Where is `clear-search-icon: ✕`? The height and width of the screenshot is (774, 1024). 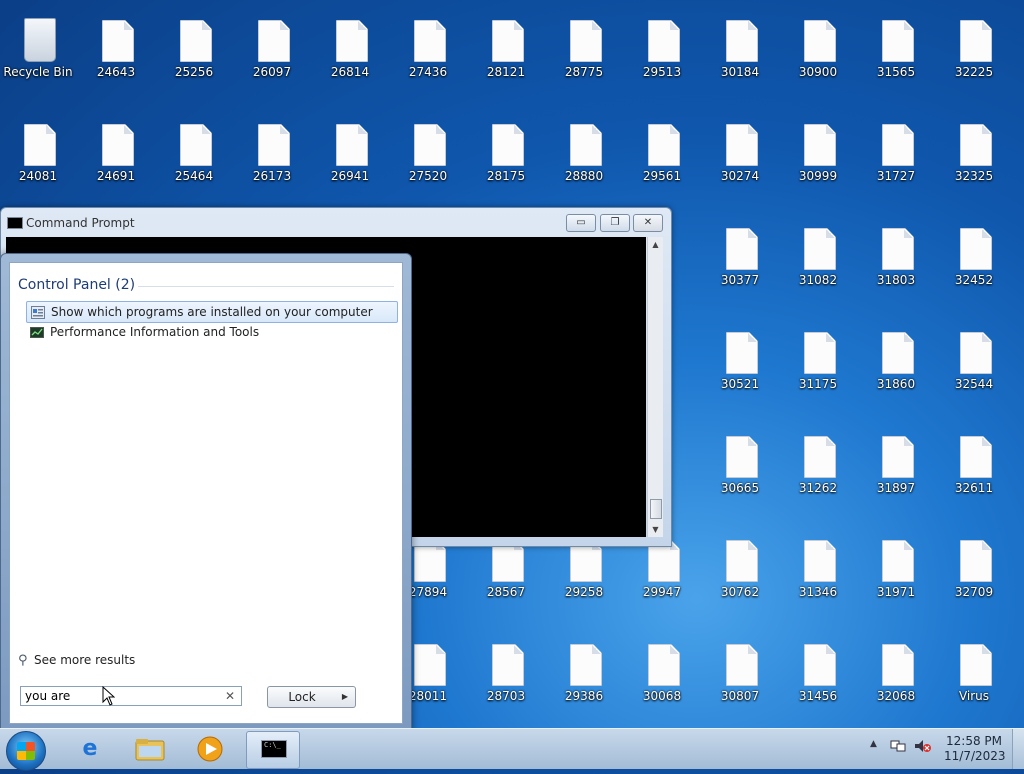
clear-search-icon: ✕ is located at coordinates (230, 696).